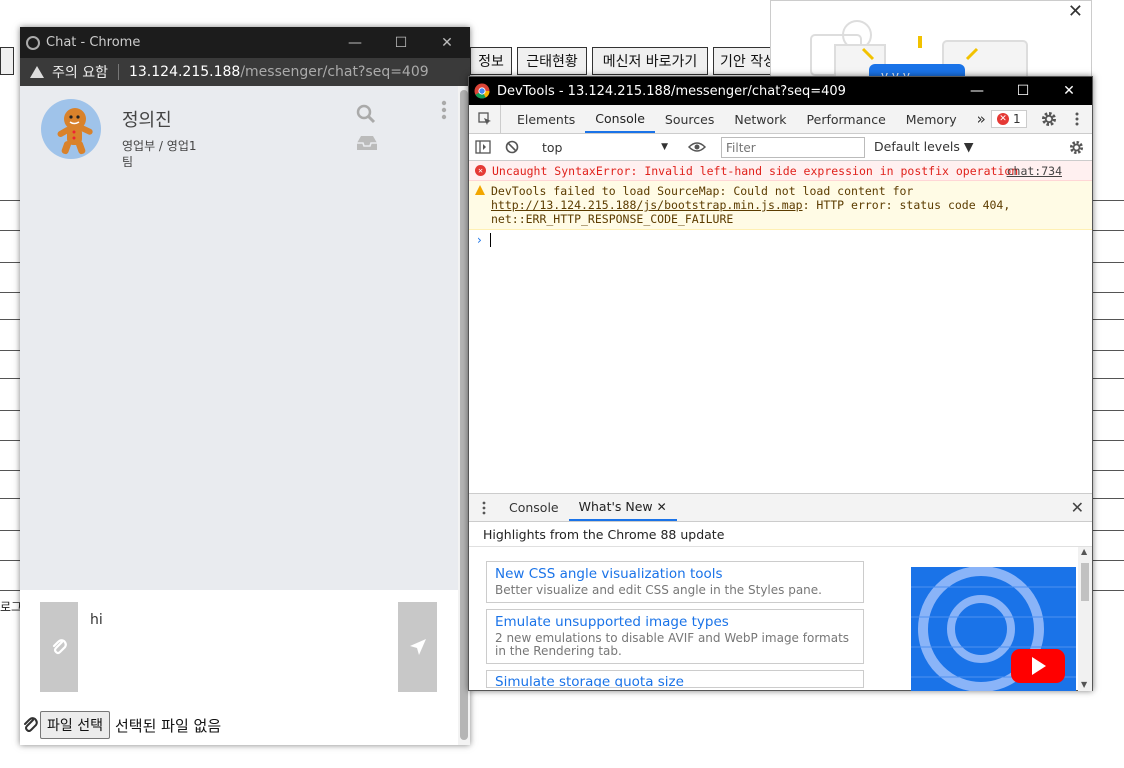 This screenshot has height=768, width=1124. I want to click on text-caret, so click(490, 240).